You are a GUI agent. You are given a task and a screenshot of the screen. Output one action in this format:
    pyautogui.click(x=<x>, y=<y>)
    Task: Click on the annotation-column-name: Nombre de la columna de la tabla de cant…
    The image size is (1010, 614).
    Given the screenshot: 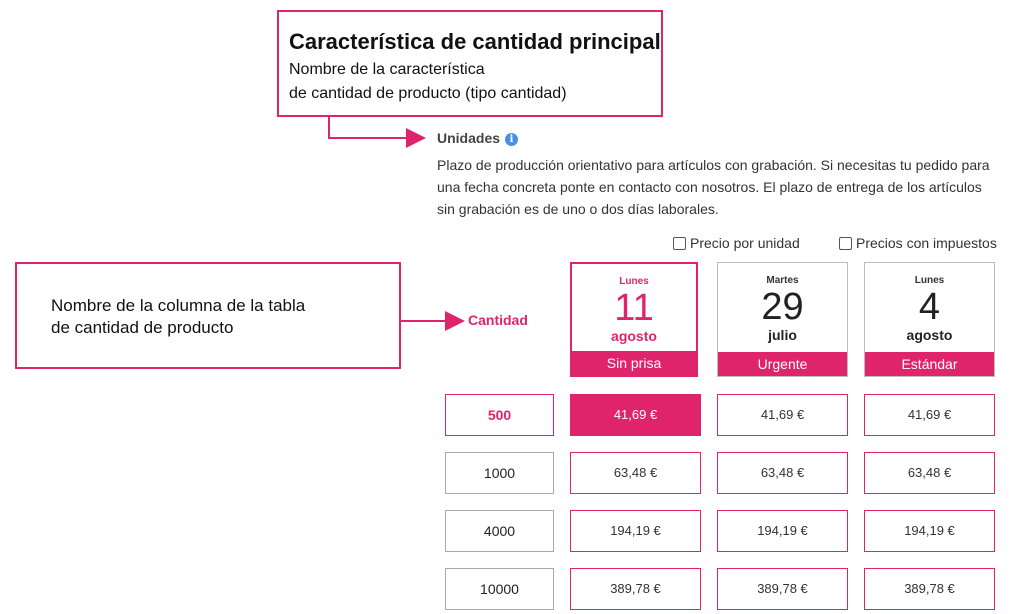 What is the action you would take?
    pyautogui.click(x=208, y=315)
    